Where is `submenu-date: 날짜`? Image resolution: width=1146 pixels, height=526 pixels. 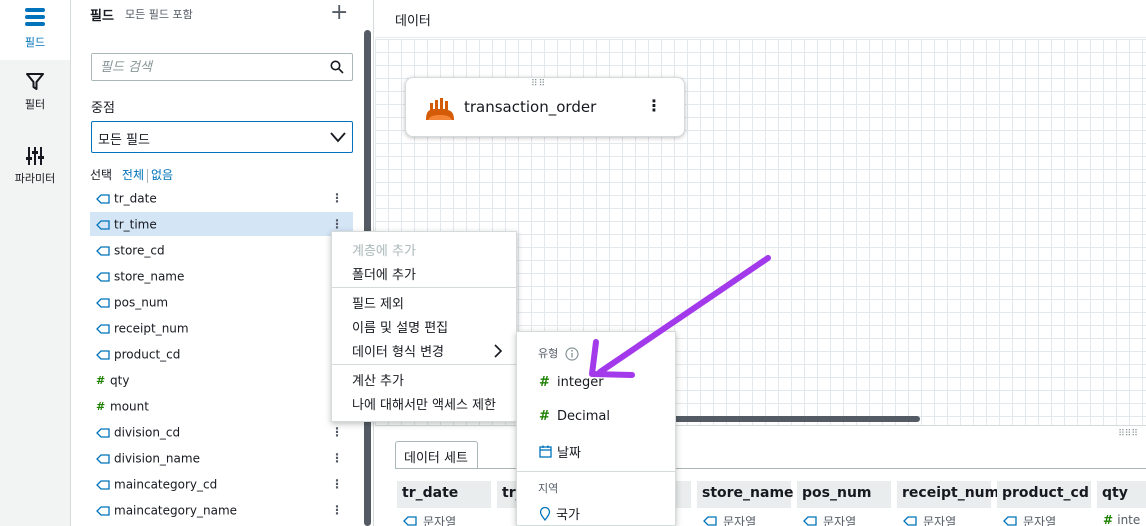
submenu-date: 날짜 is located at coordinates (560, 451).